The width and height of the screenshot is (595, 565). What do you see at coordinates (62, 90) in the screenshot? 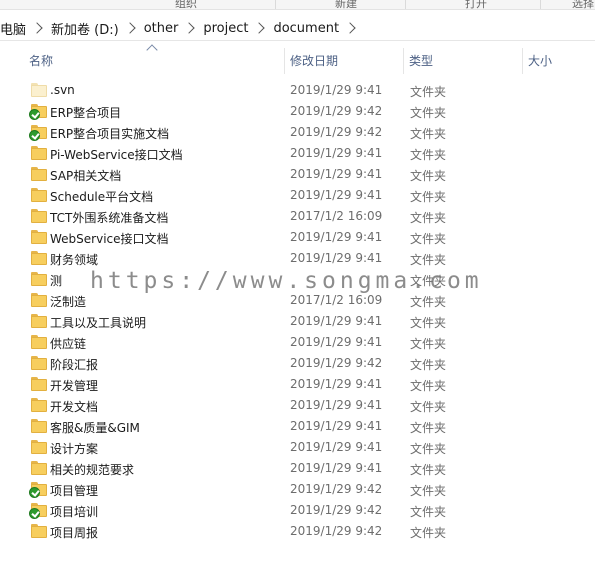
I see `file-name: .svn` at bounding box center [62, 90].